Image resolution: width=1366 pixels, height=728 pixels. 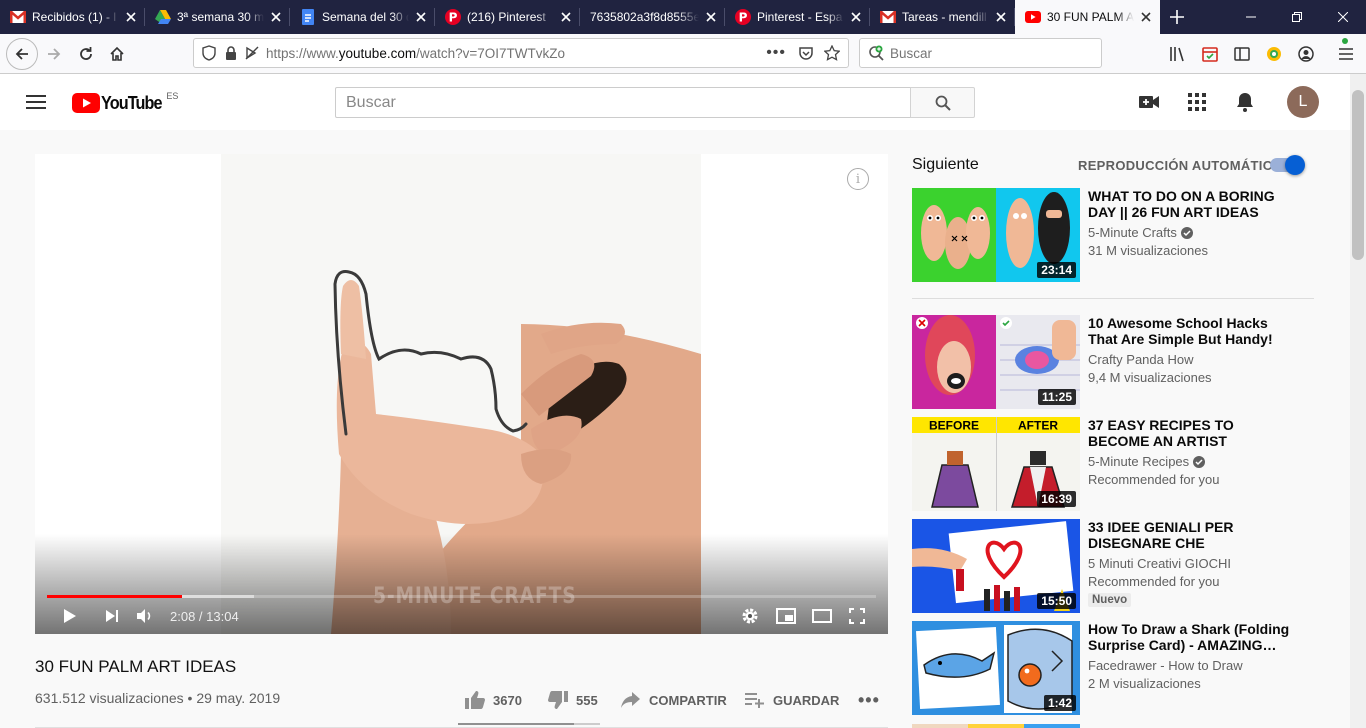 What do you see at coordinates (493, 700) in the screenshot?
I see `like-button: 3670` at bounding box center [493, 700].